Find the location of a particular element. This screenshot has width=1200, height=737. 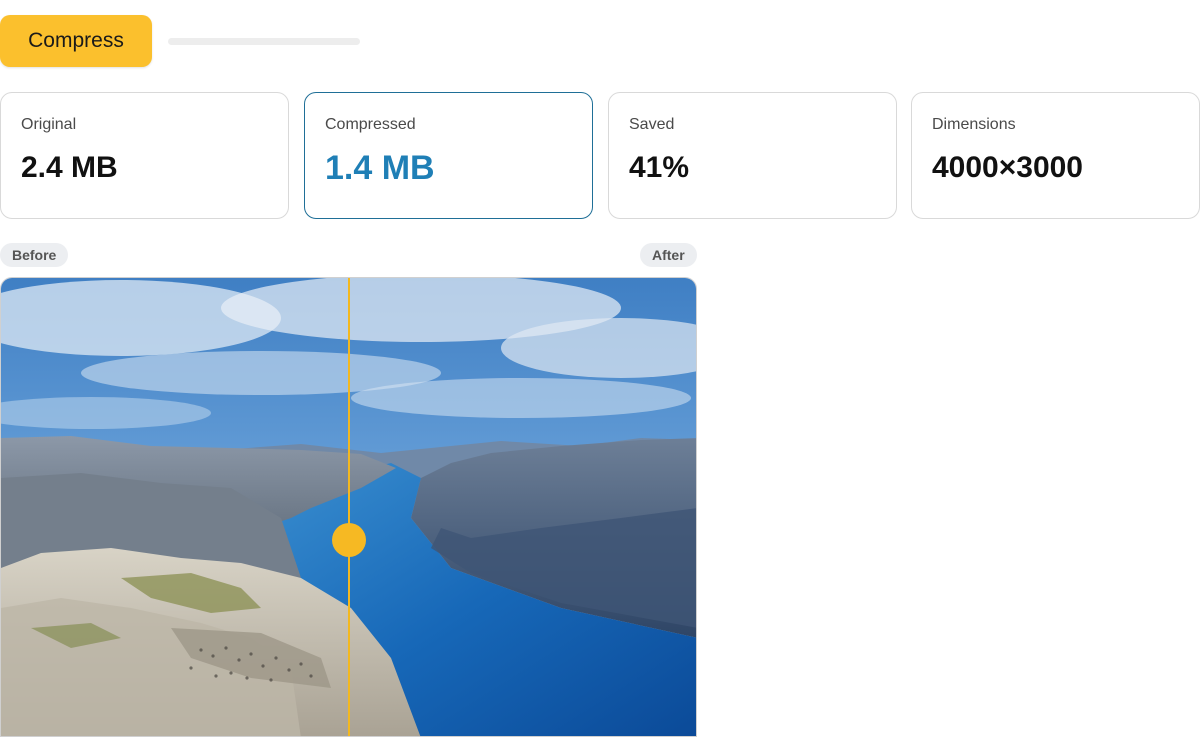

stat-value: 1.4 MB is located at coordinates (380, 168).